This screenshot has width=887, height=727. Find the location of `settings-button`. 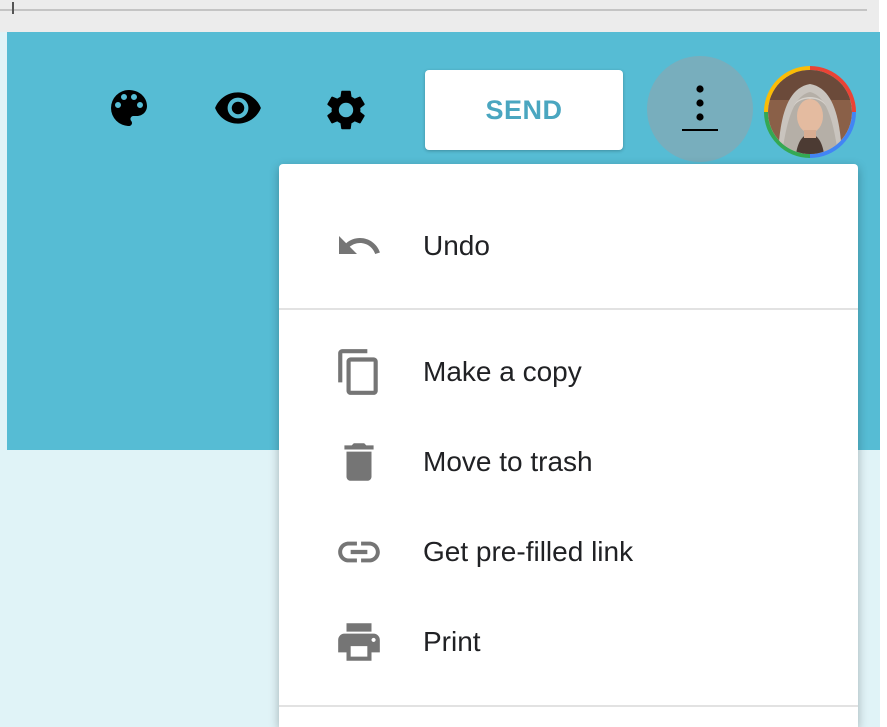

settings-button is located at coordinates (346, 110).